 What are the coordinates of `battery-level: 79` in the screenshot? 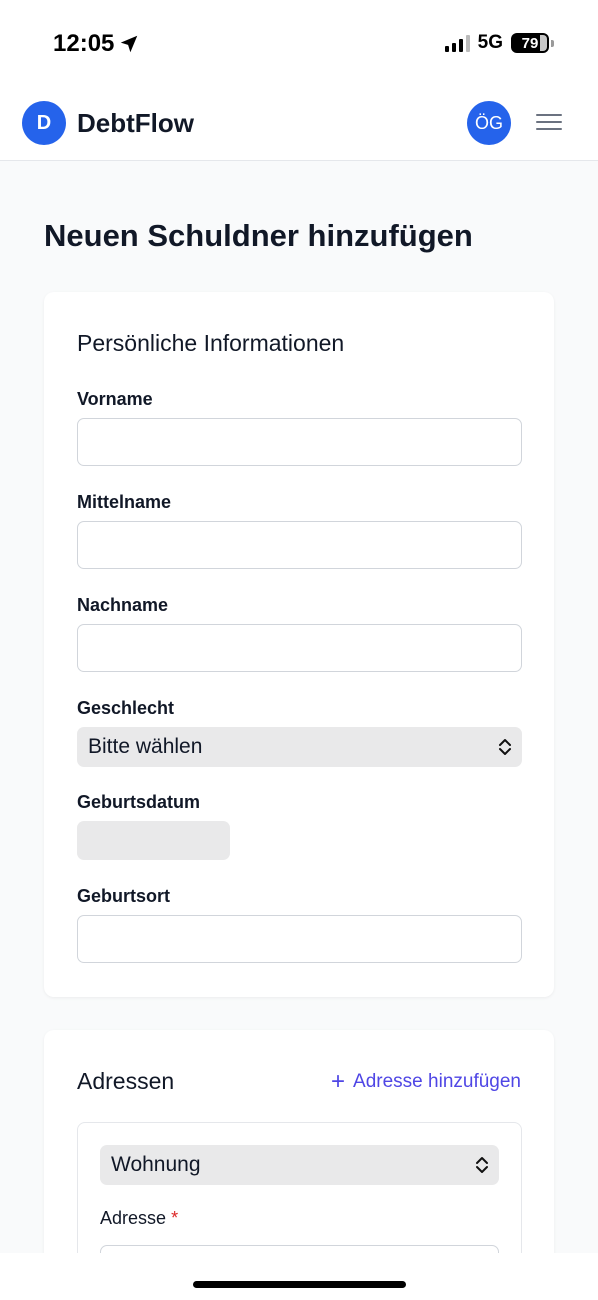 It's located at (530, 43).